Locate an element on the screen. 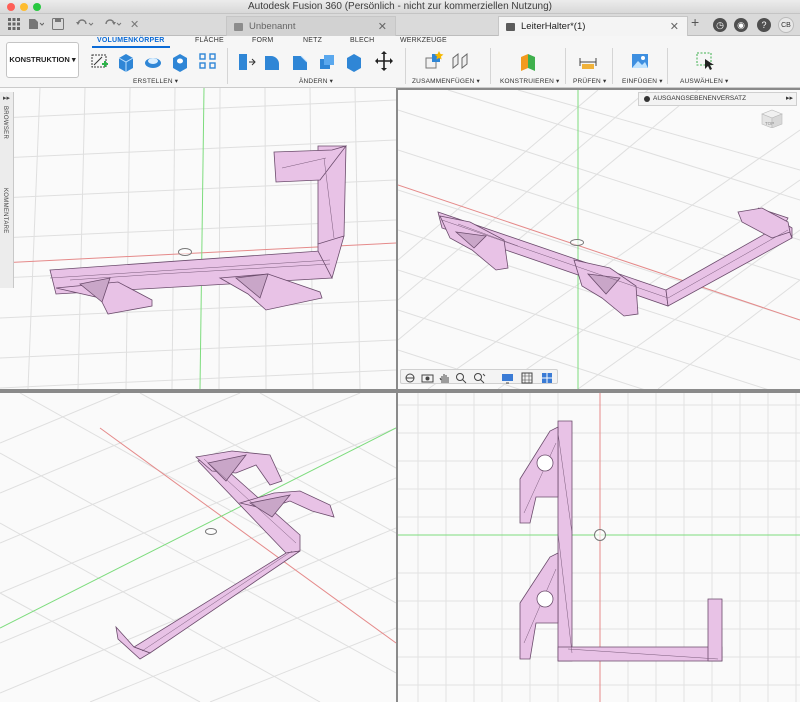 The height and width of the screenshot is (702, 800). save-icon is located at coordinates (58, 25).